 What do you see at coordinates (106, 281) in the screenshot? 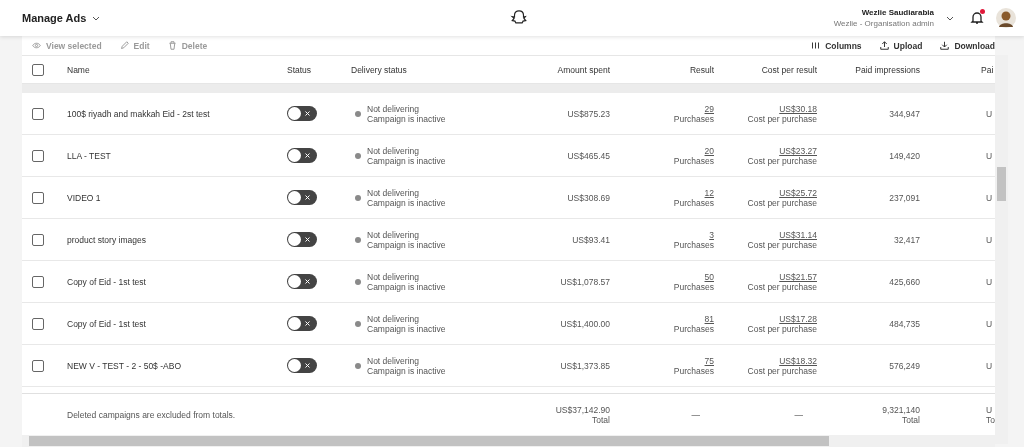
I see `ad-name: Copy of Eid - 1st test` at bounding box center [106, 281].